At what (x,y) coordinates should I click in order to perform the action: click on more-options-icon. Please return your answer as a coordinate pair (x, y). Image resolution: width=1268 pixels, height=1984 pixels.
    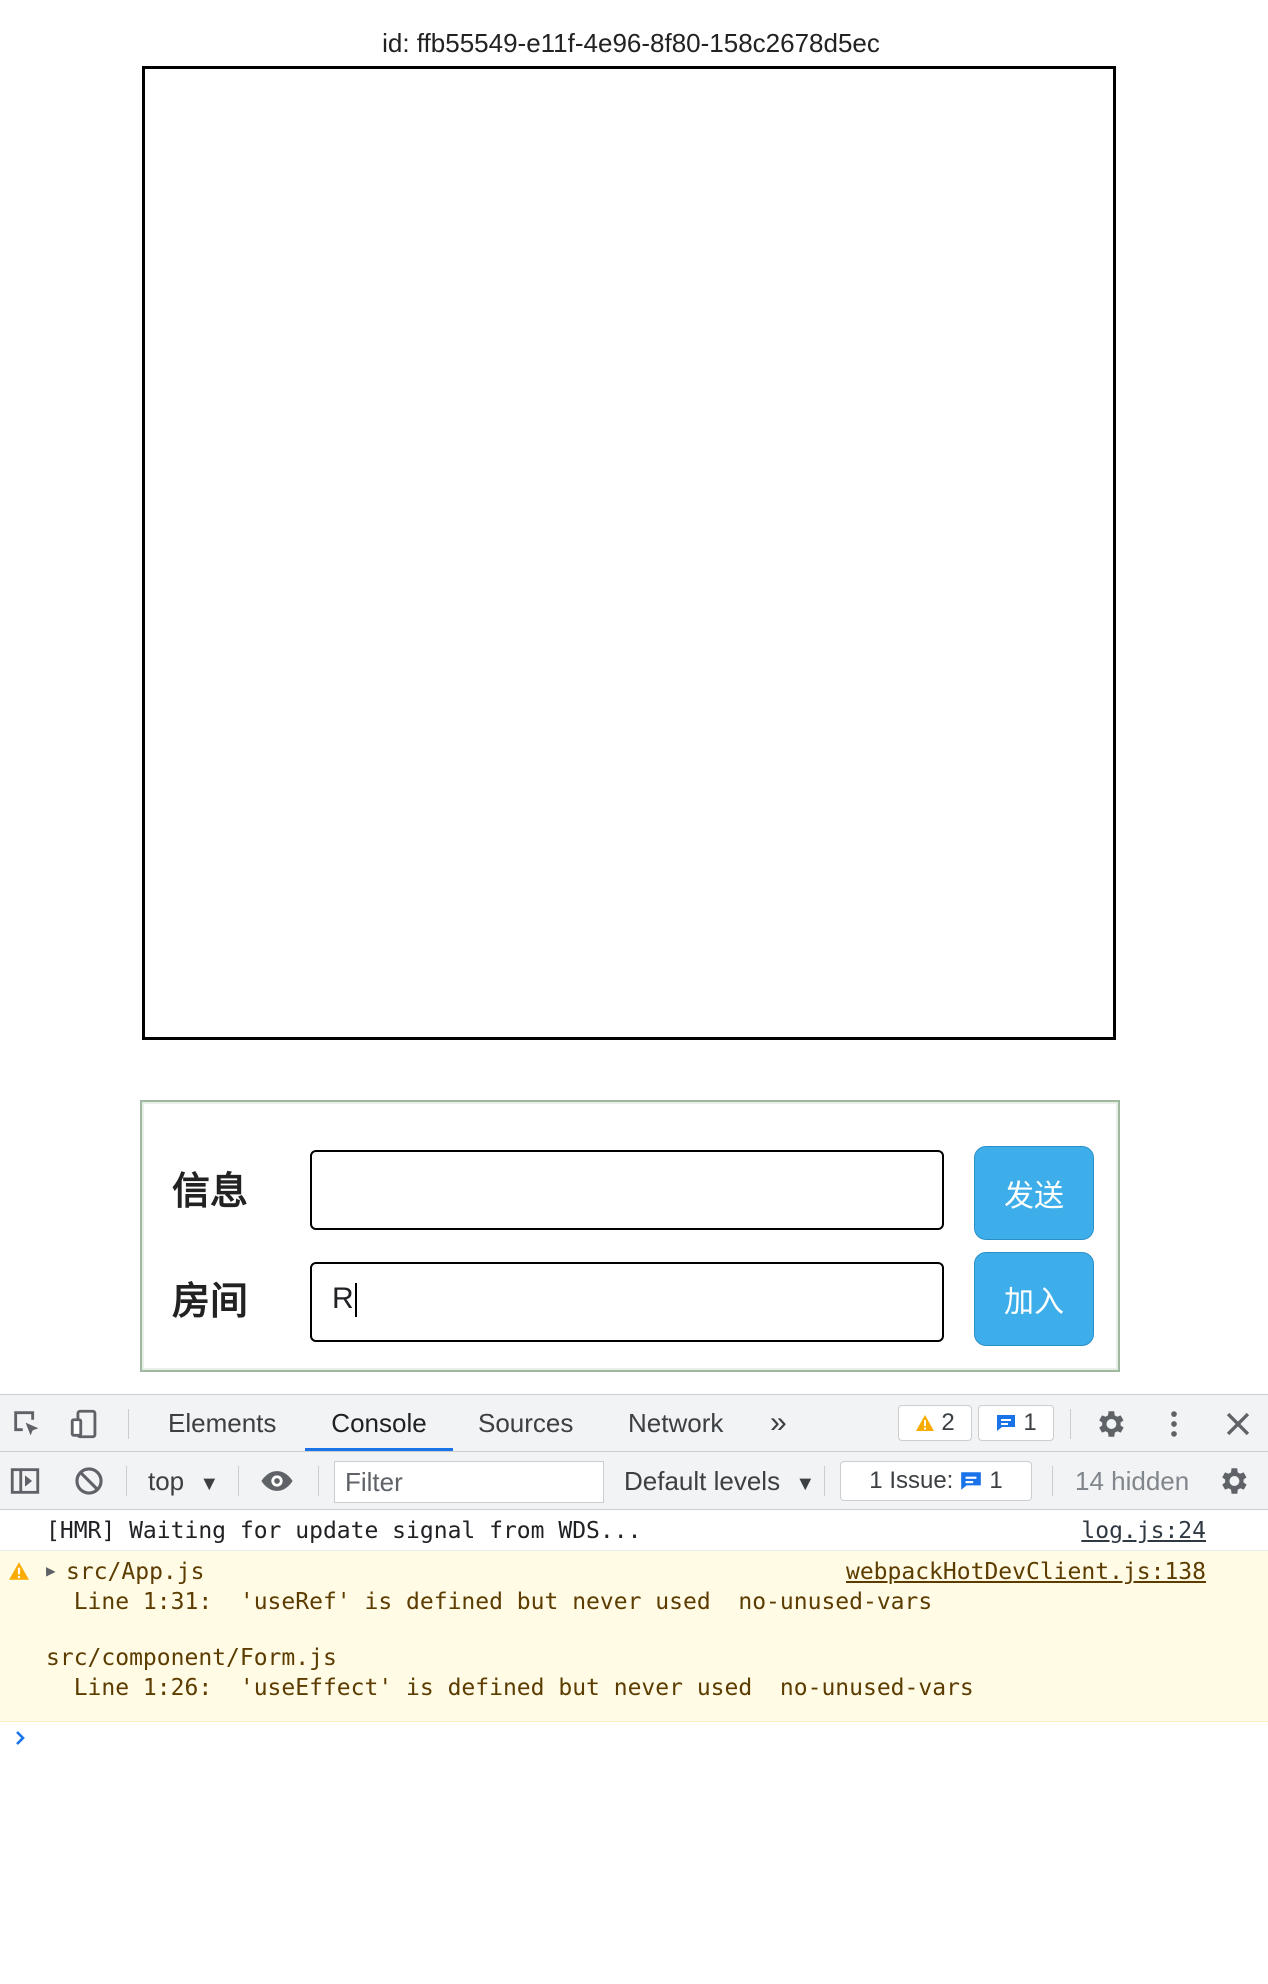
    Looking at the image, I should click on (1174, 1424).